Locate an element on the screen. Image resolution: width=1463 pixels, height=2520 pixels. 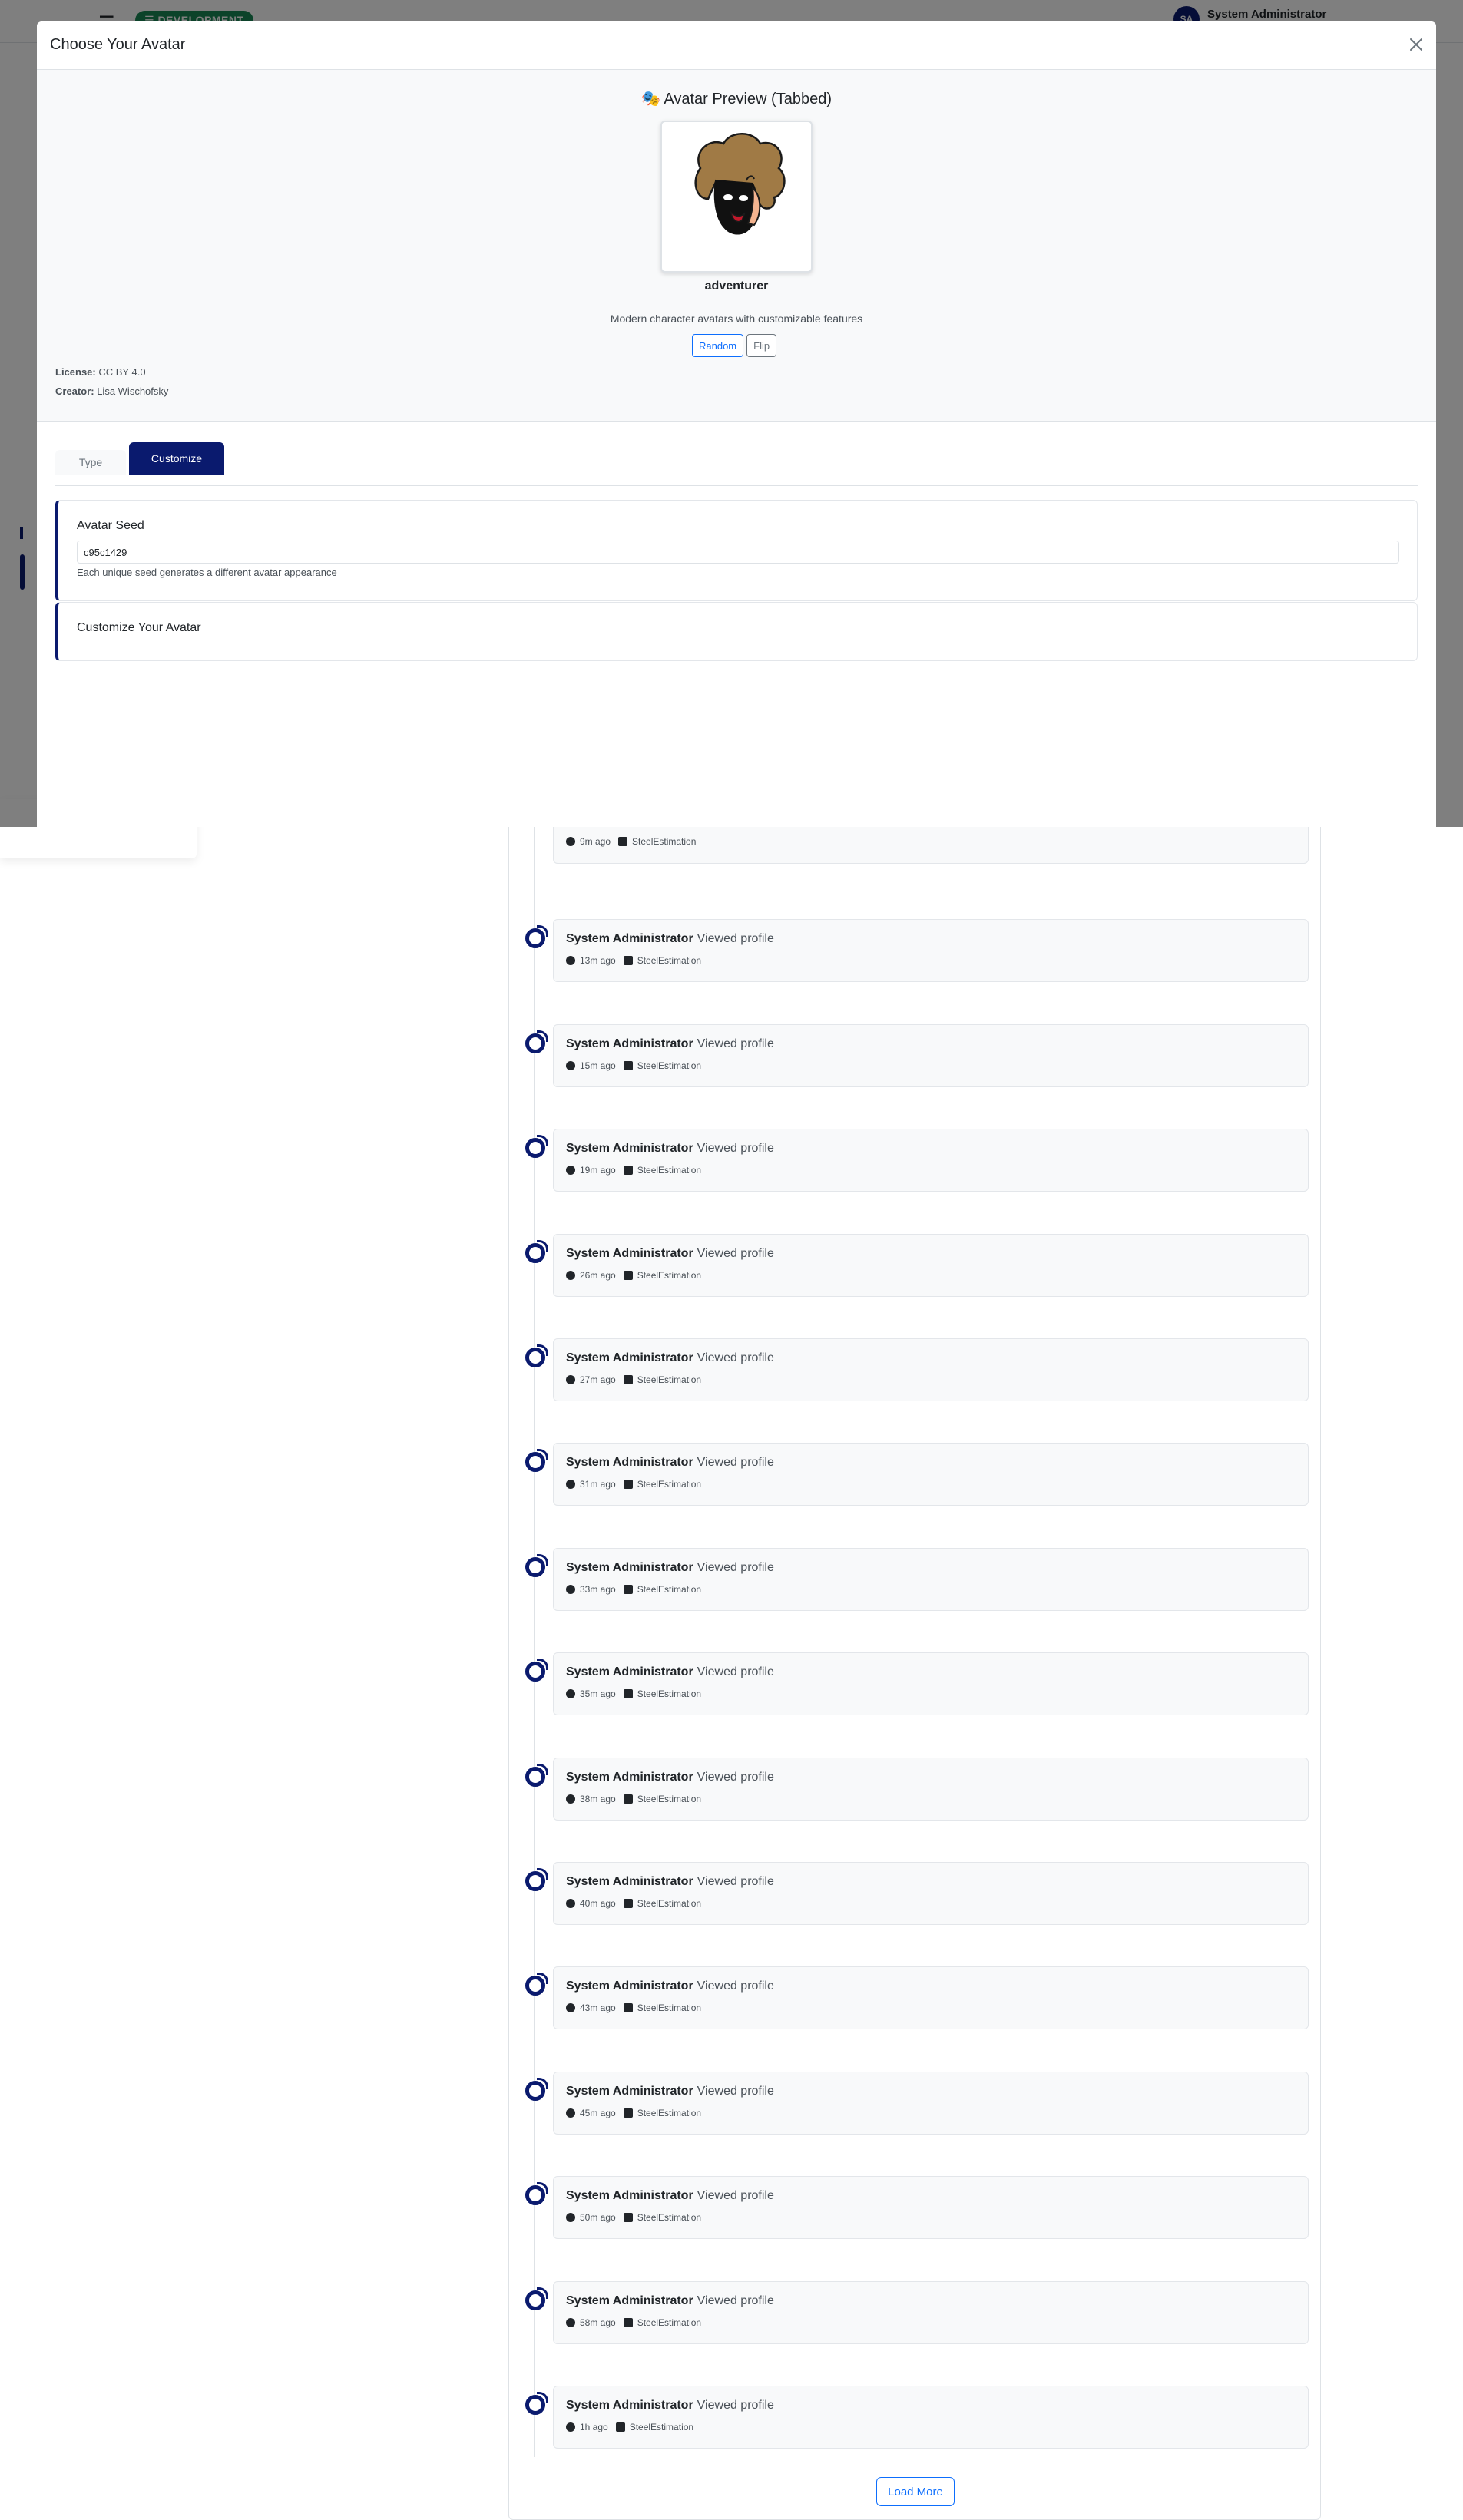
activity-time: 33m ago is located at coordinates (598, 1589).